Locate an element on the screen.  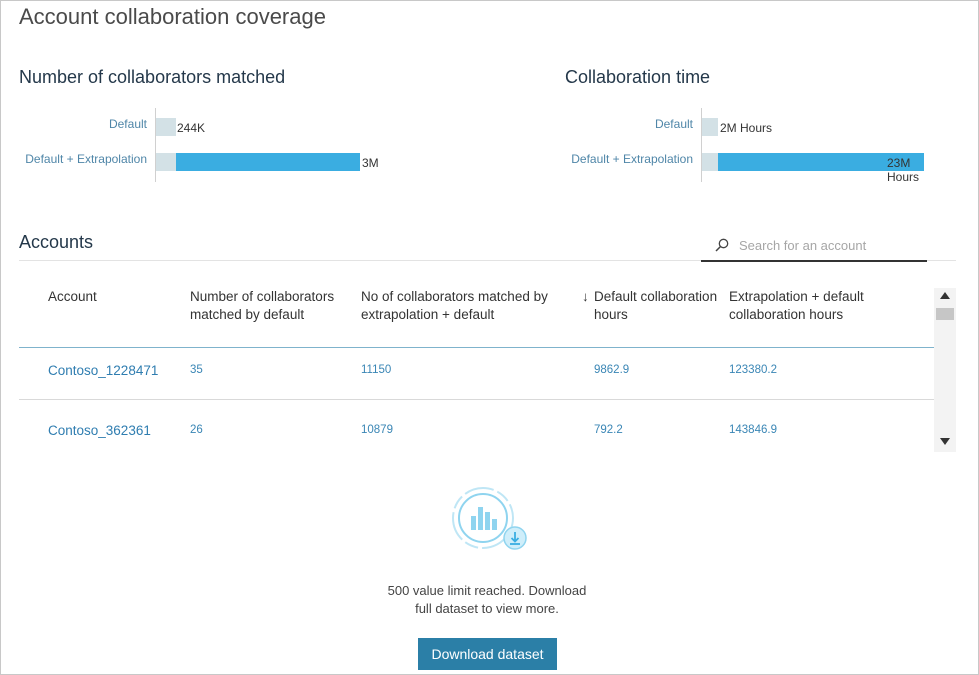
table-cell: 123380.2 is located at coordinates (753, 370).